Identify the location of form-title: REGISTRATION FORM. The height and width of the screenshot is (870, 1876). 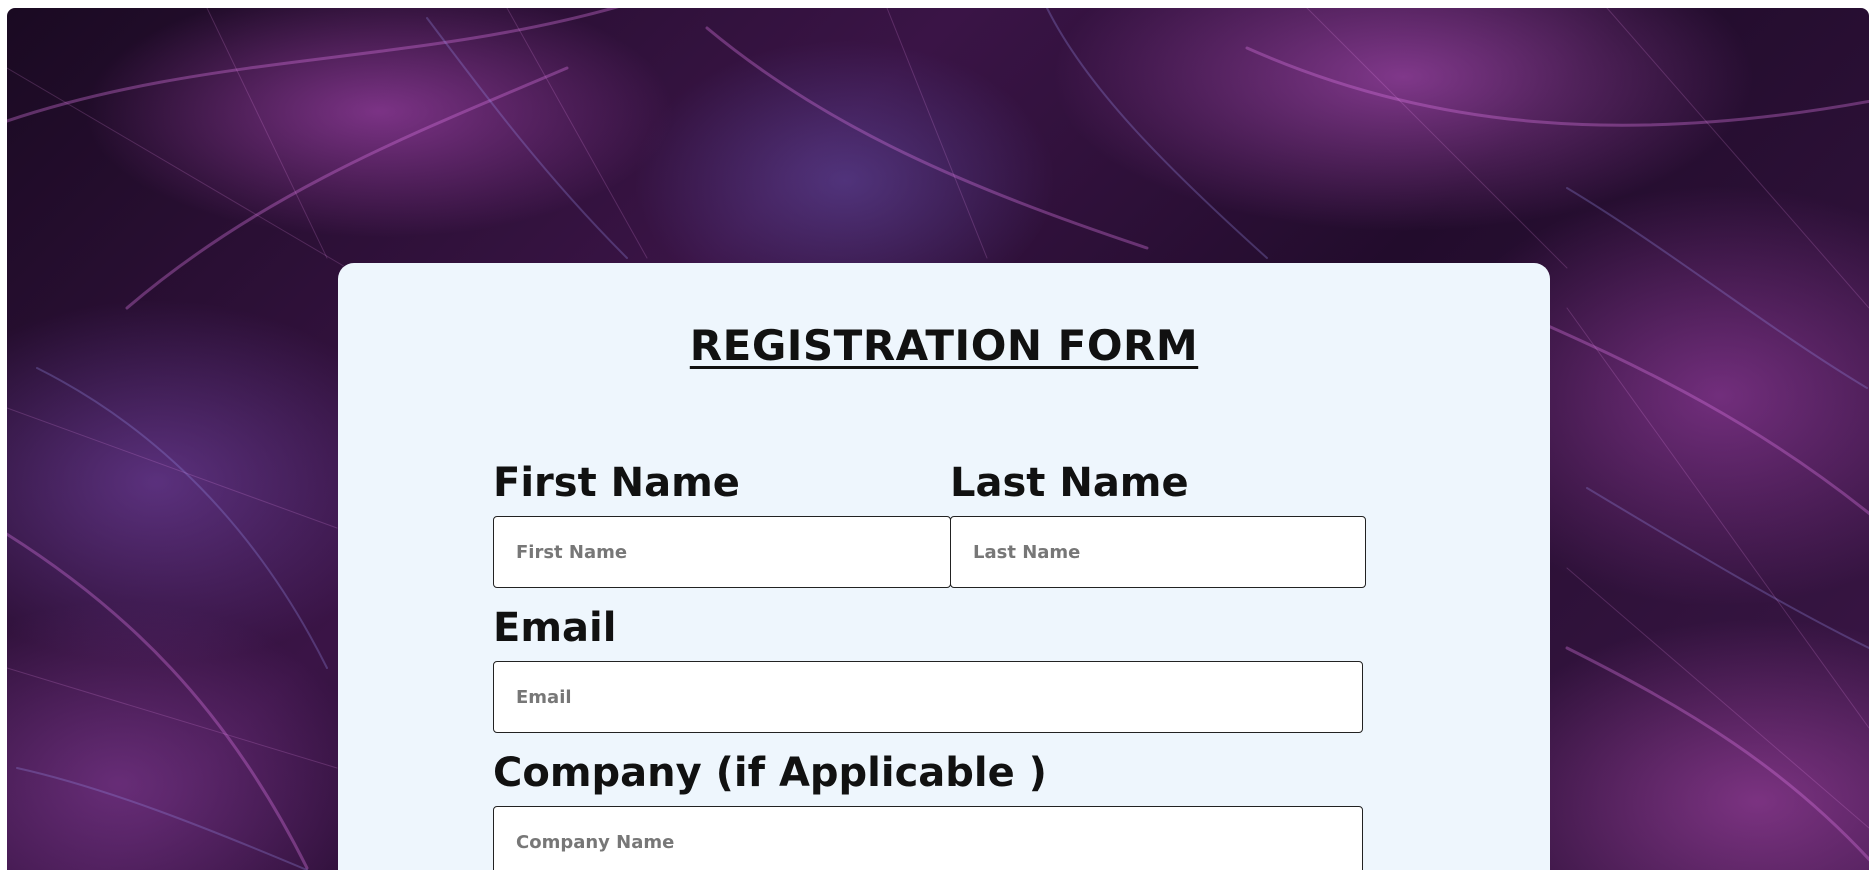
(944, 345).